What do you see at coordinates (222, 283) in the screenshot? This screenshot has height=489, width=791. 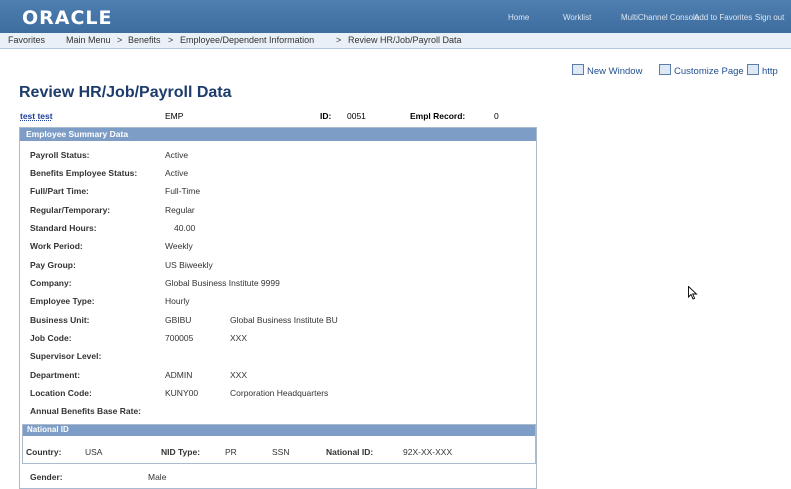 I see `company-value: Global Business Institute 9999` at bounding box center [222, 283].